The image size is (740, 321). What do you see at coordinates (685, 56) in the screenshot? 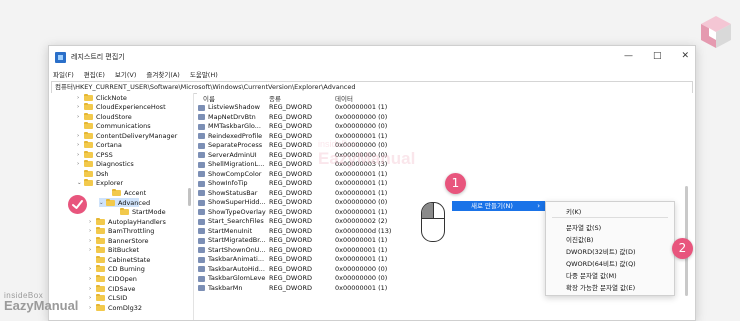
I see `close-button: ✕` at bounding box center [685, 56].